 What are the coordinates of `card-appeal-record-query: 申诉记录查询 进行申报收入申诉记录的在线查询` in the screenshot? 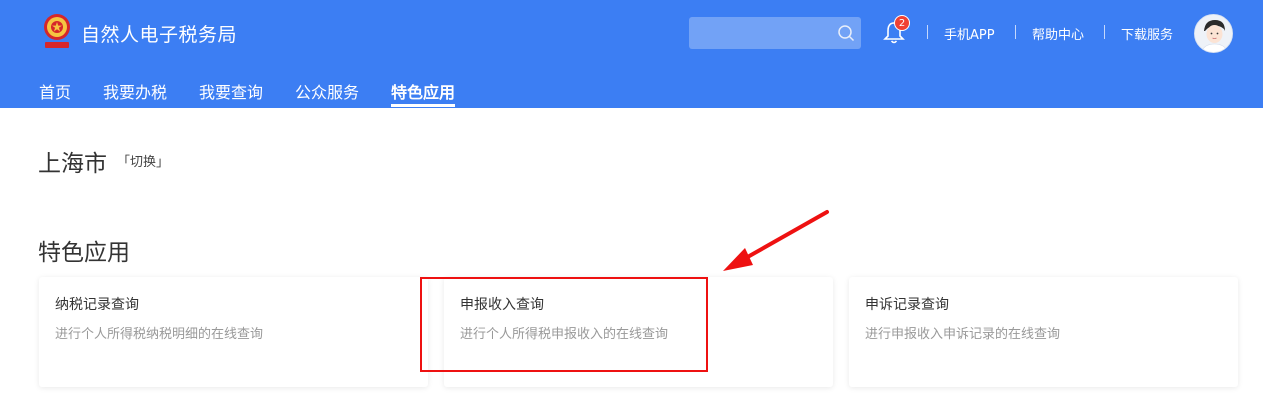 It's located at (1043, 332).